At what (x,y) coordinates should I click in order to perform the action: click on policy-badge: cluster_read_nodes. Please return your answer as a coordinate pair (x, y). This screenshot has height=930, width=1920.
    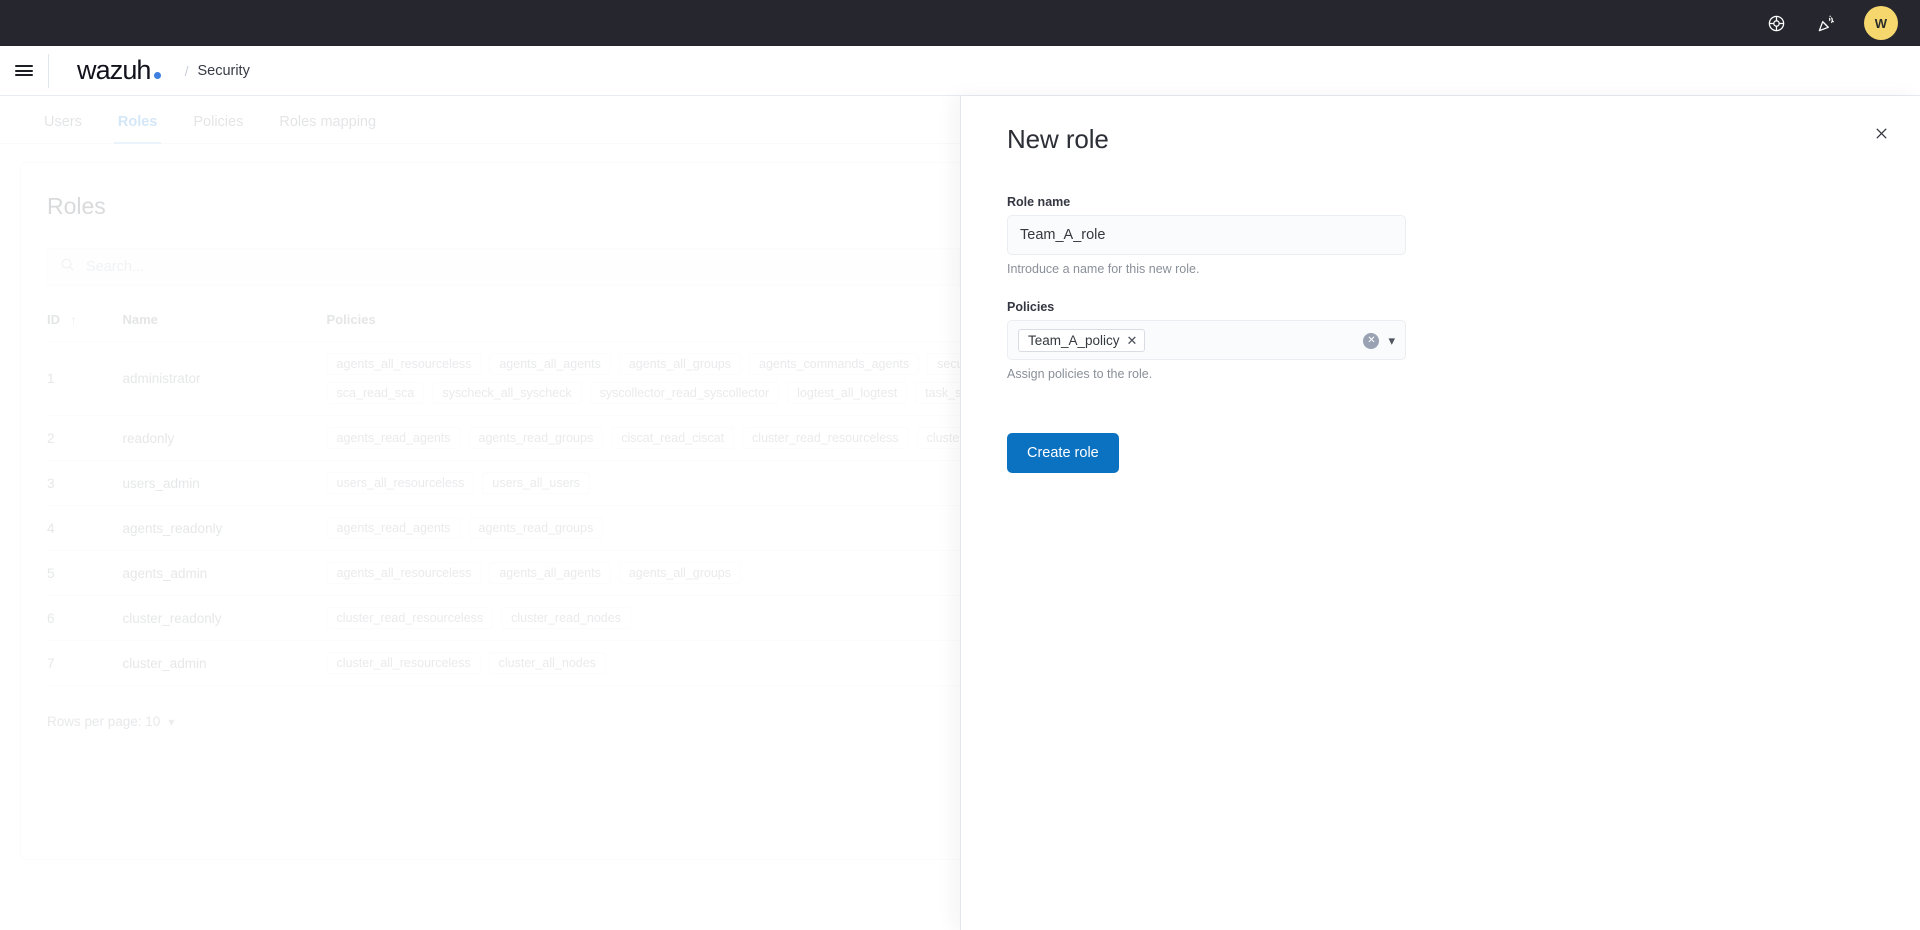
    Looking at the image, I should click on (566, 618).